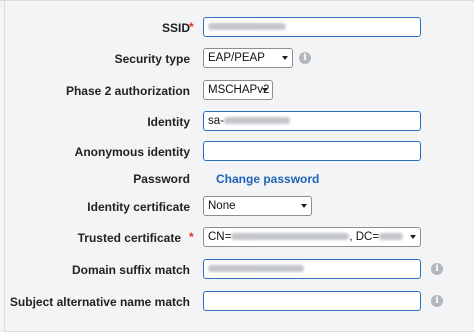 This screenshot has width=474, height=332. I want to click on domain-suffix-input, so click(312, 269).